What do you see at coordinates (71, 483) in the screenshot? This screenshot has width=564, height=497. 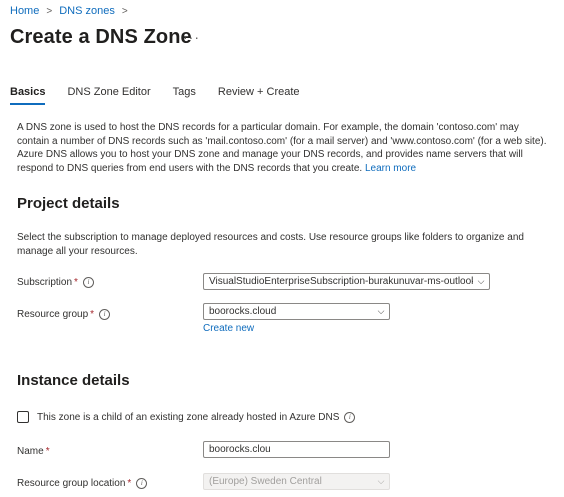 I see `location-label-text: Resource group location` at bounding box center [71, 483].